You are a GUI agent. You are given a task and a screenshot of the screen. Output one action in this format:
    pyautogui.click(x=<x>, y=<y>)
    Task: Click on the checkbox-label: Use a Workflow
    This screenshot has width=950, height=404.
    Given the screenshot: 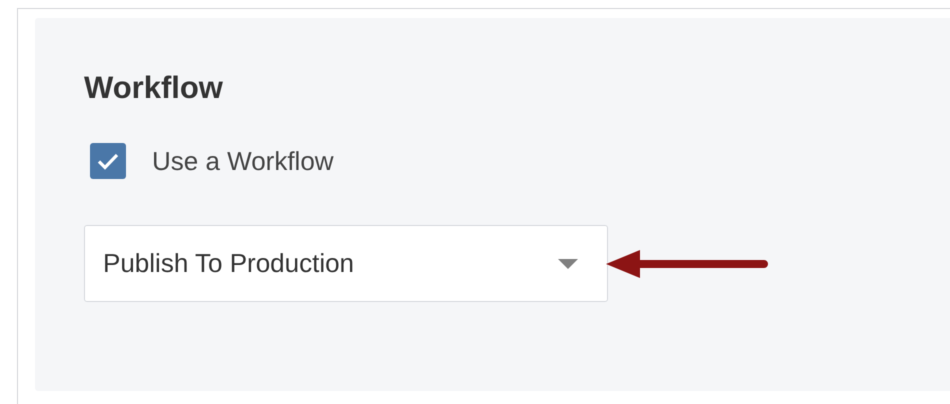 What is the action you would take?
    pyautogui.click(x=243, y=161)
    